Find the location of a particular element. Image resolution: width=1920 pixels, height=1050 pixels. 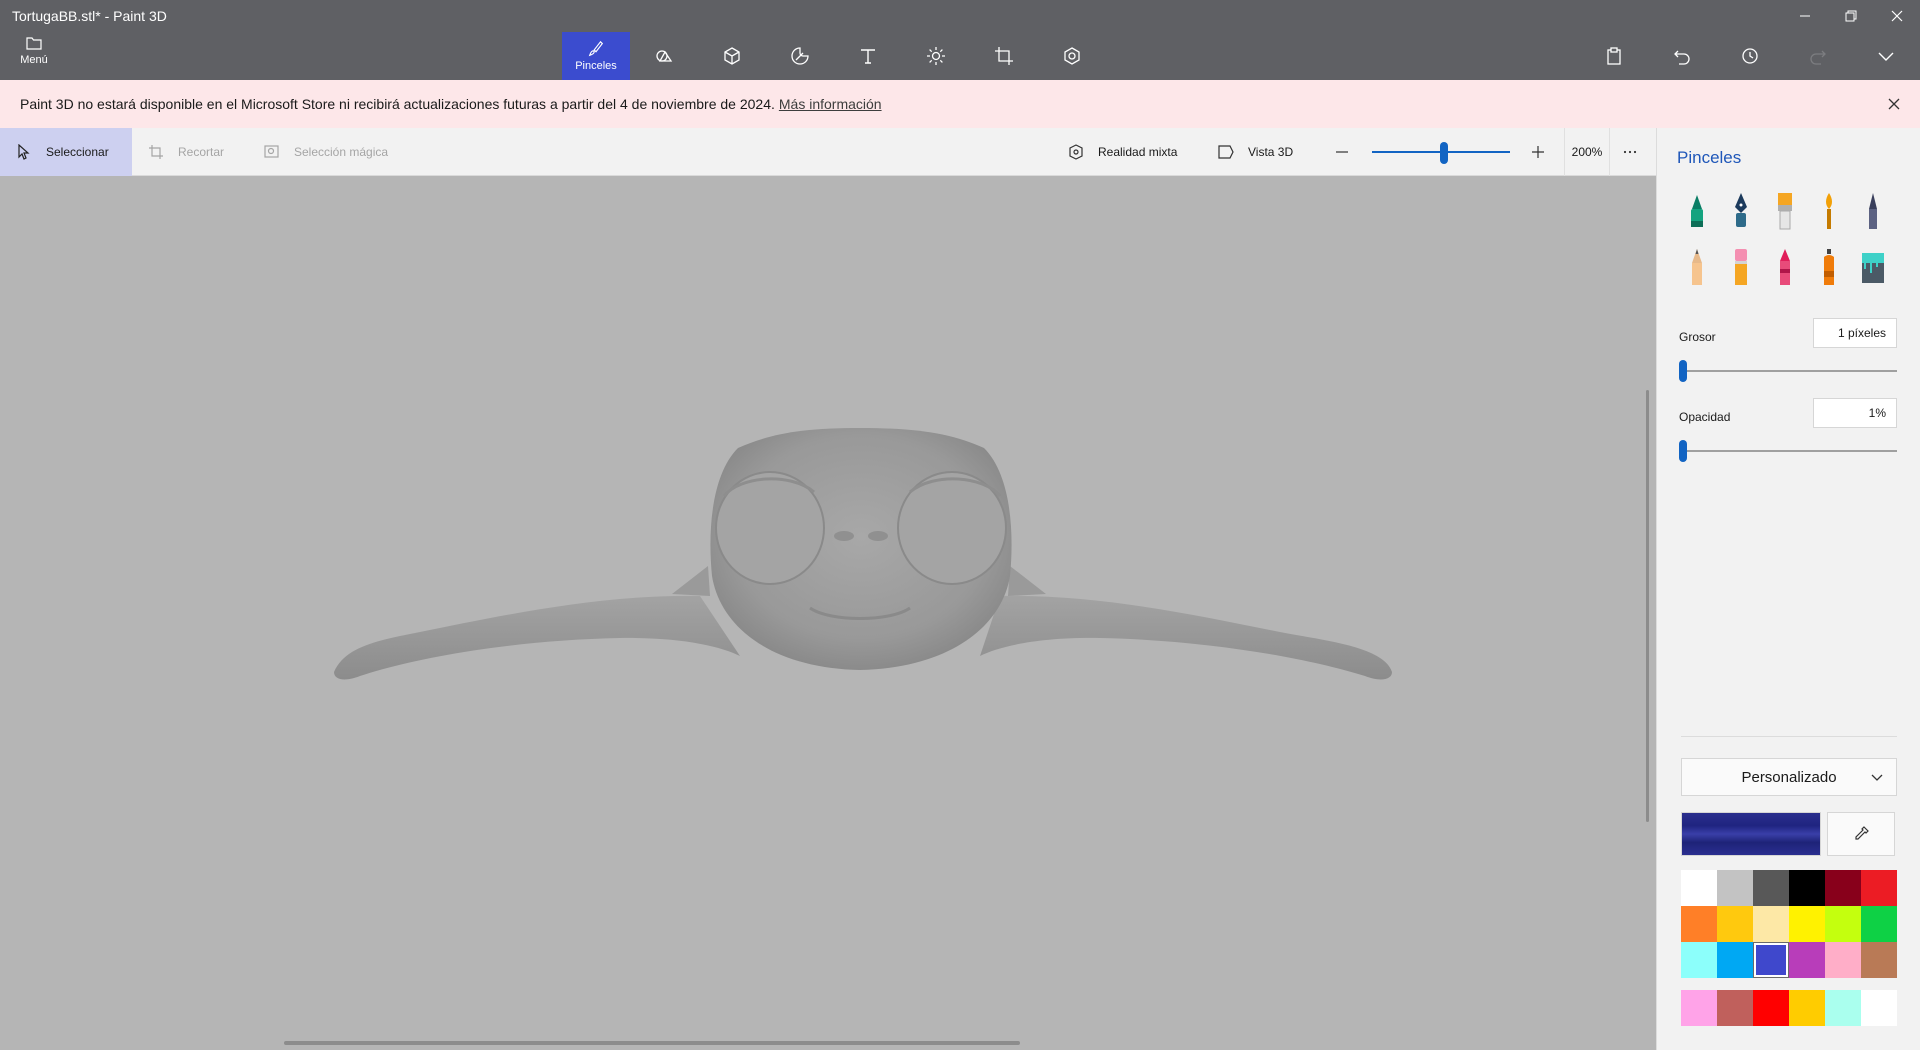

brush-marker is located at coordinates (1697, 211).